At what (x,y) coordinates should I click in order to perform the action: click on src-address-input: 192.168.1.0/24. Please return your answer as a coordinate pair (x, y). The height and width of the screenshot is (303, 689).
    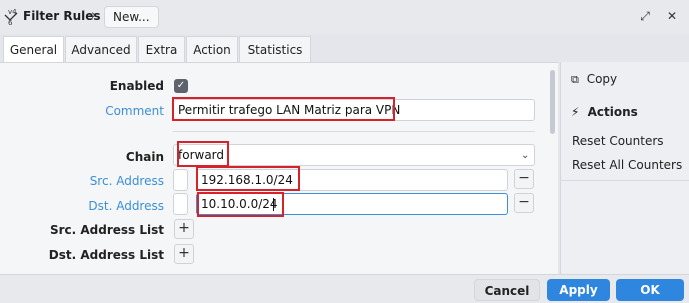
    Looking at the image, I should click on (352, 180).